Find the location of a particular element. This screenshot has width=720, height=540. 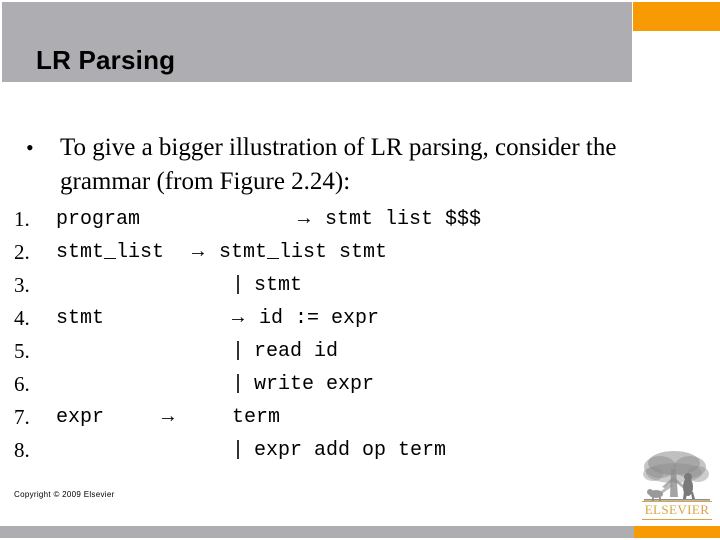

grammar-rule-5: 5. | read id is located at coordinates (359, 351).